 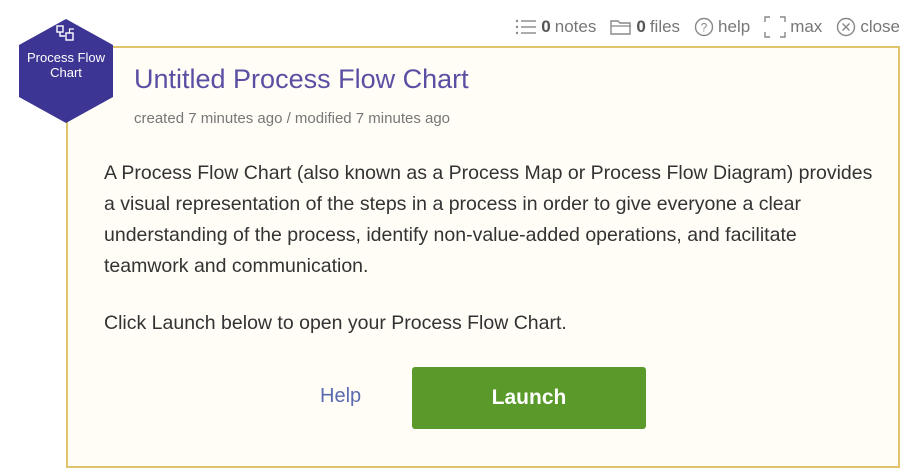 I want to click on help-link: Help, so click(x=340, y=396).